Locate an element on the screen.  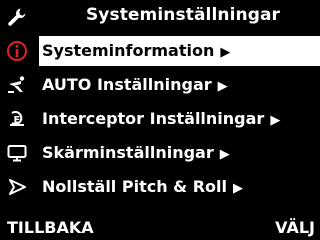
menu-item-screen-settings: Skärminställningar ▶ is located at coordinates (160, 153).